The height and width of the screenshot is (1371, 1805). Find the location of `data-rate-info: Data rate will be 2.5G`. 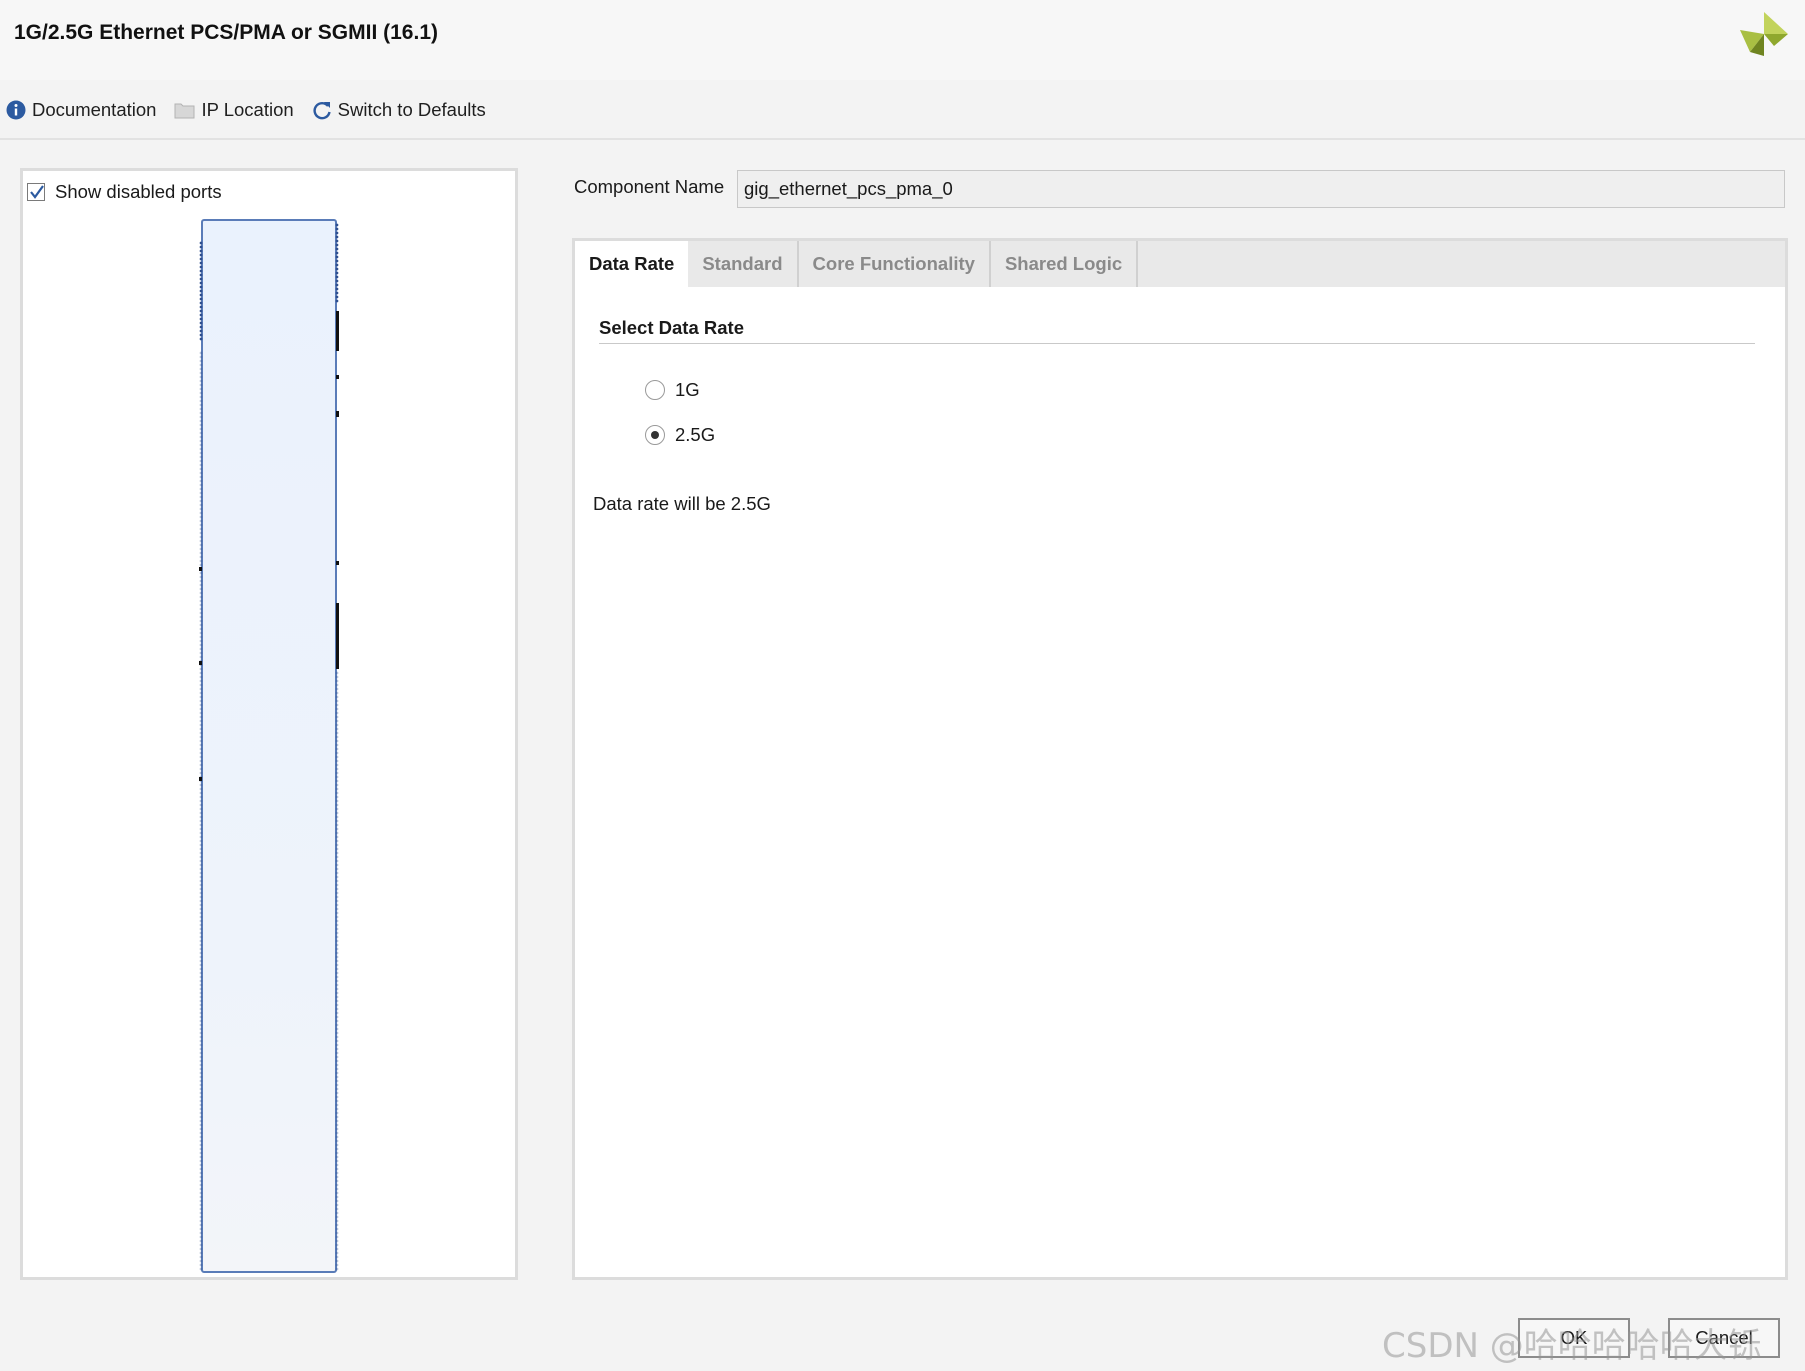

data-rate-info: Data rate will be 2.5G is located at coordinates (682, 503).